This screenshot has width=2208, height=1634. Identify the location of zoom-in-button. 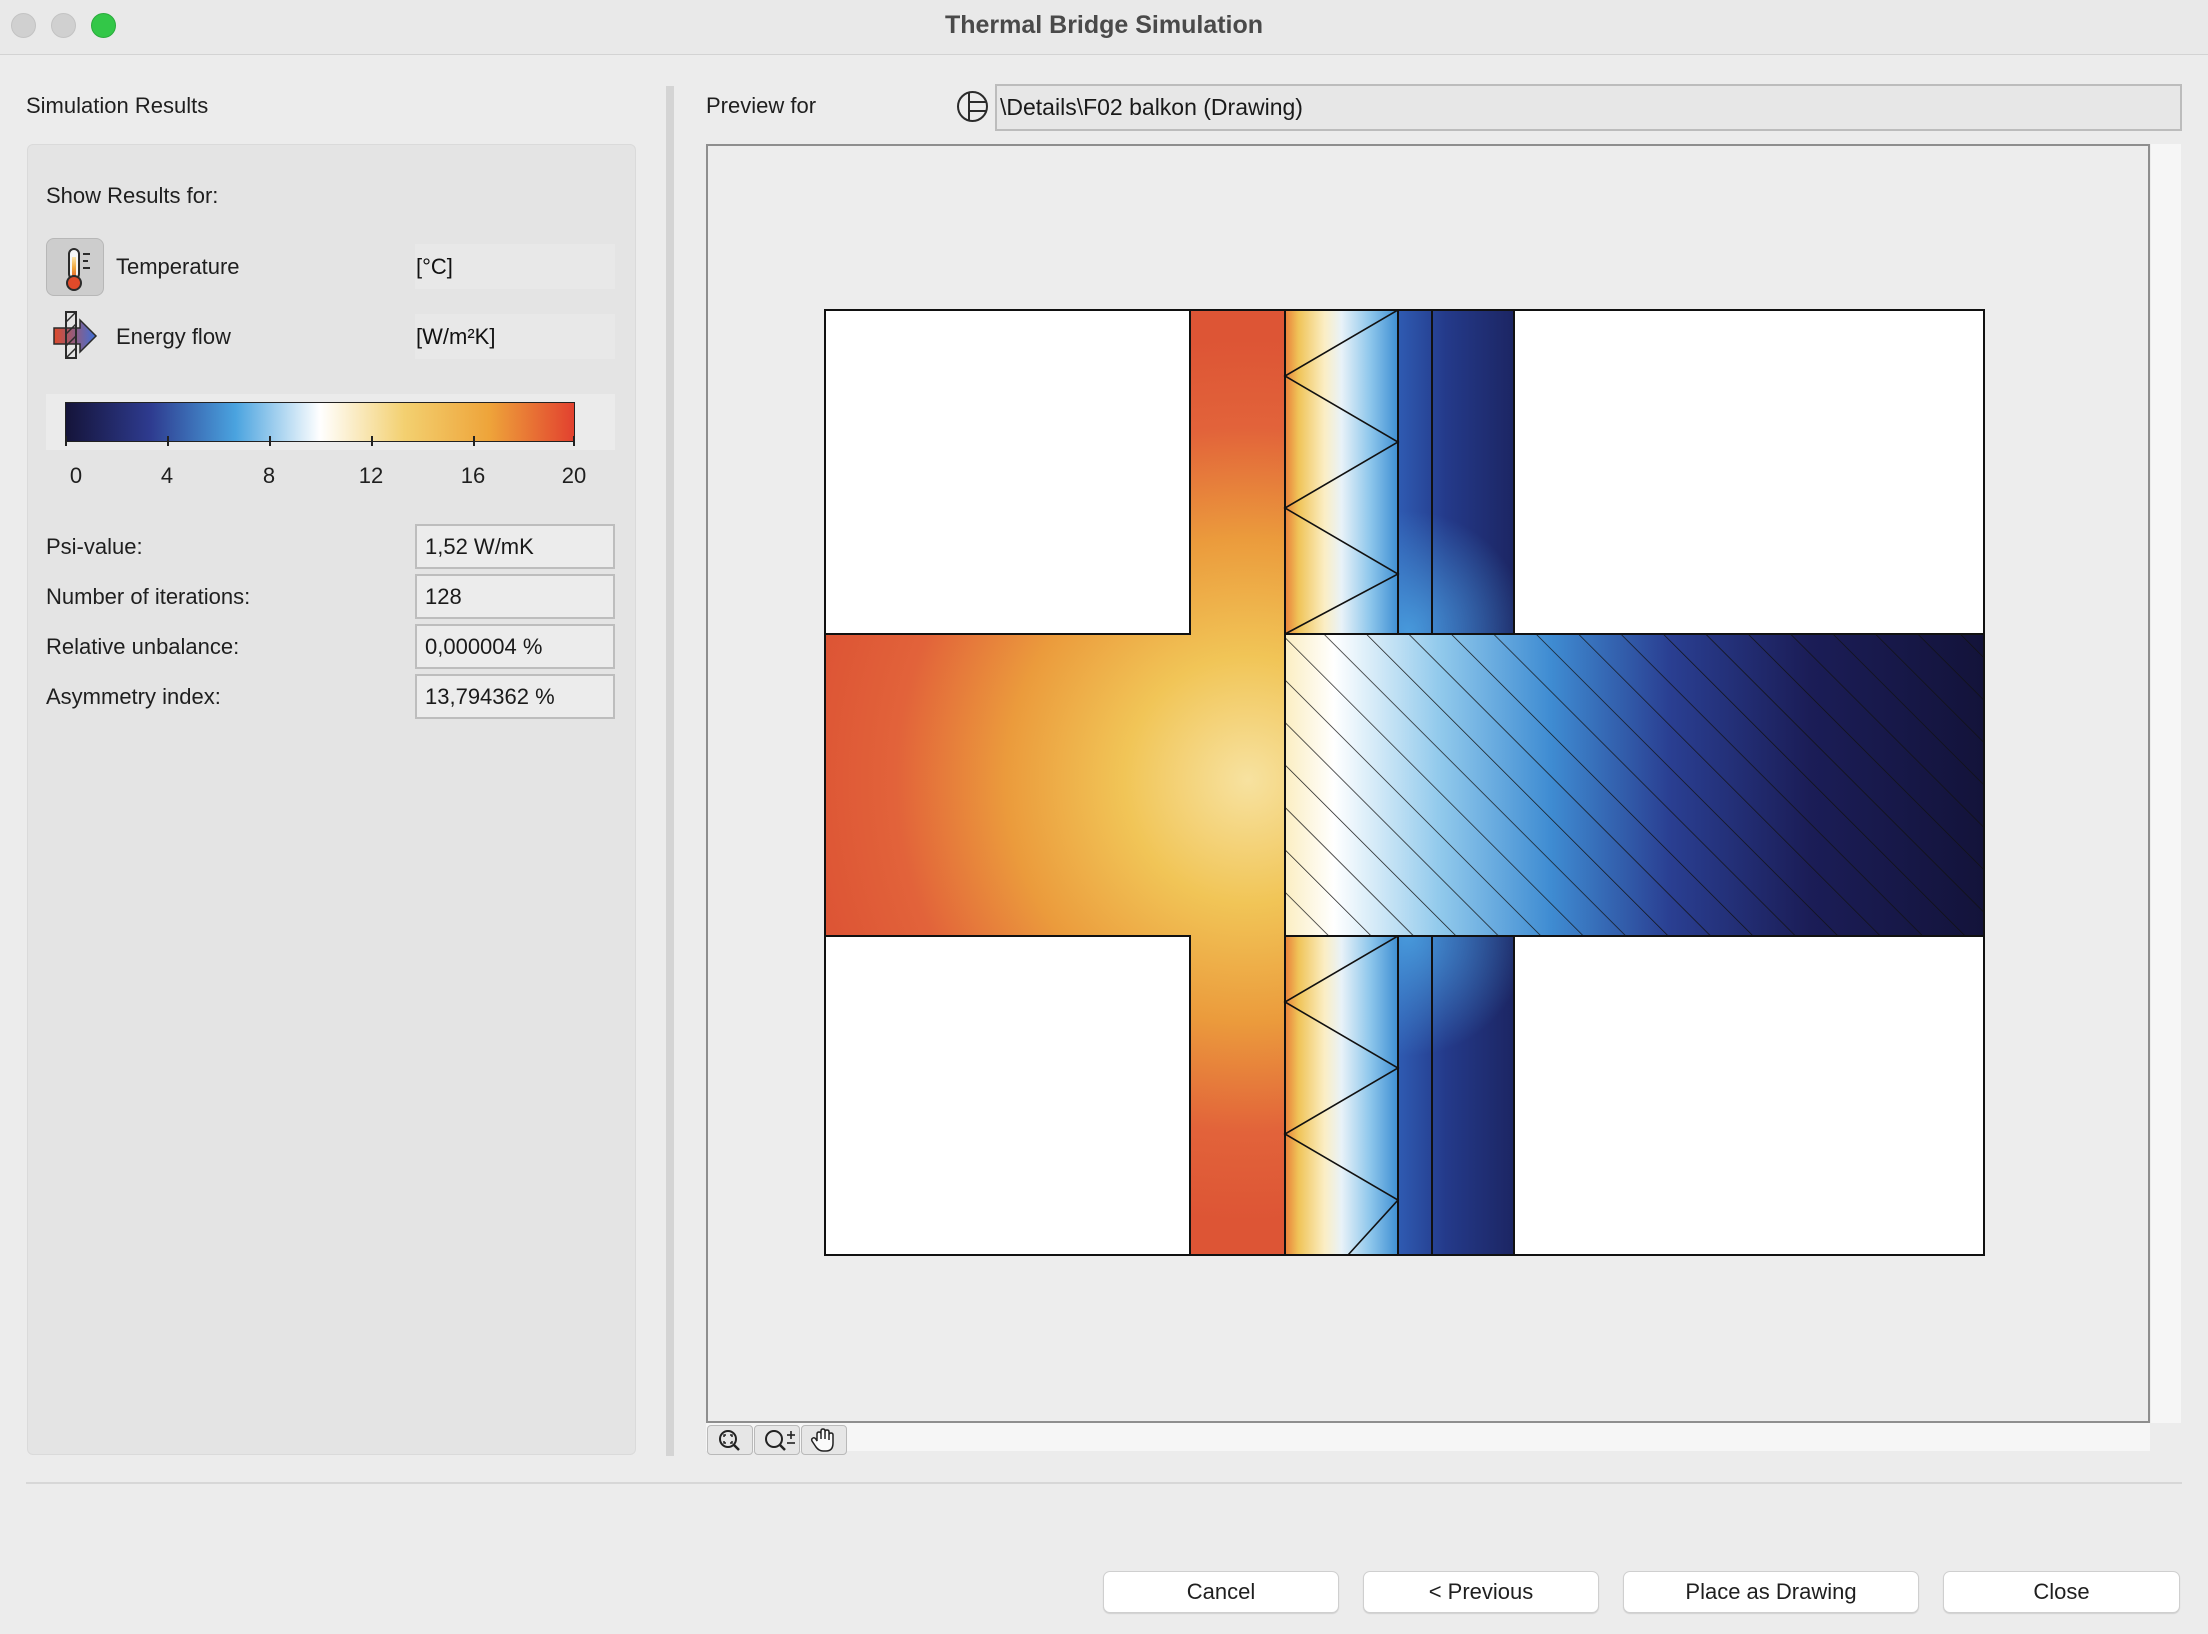
(777, 1440).